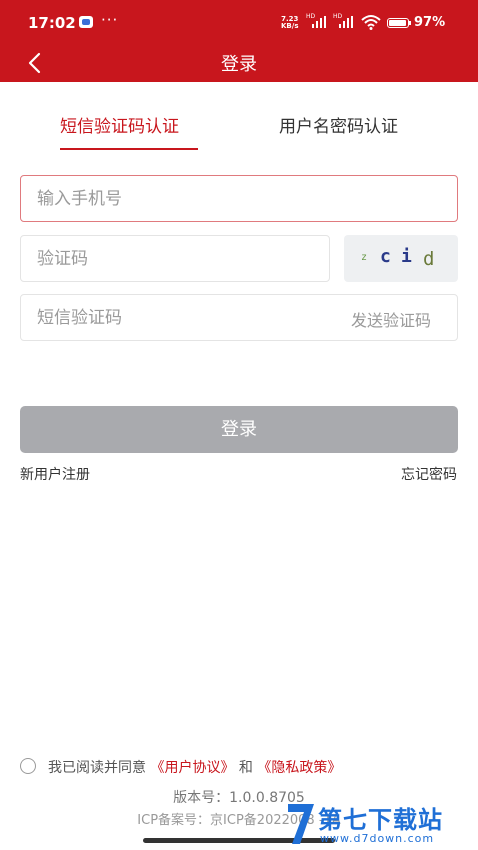  Describe the element at coordinates (377, 838) in the screenshot. I see `watermark-url: www.d7down.com` at that location.